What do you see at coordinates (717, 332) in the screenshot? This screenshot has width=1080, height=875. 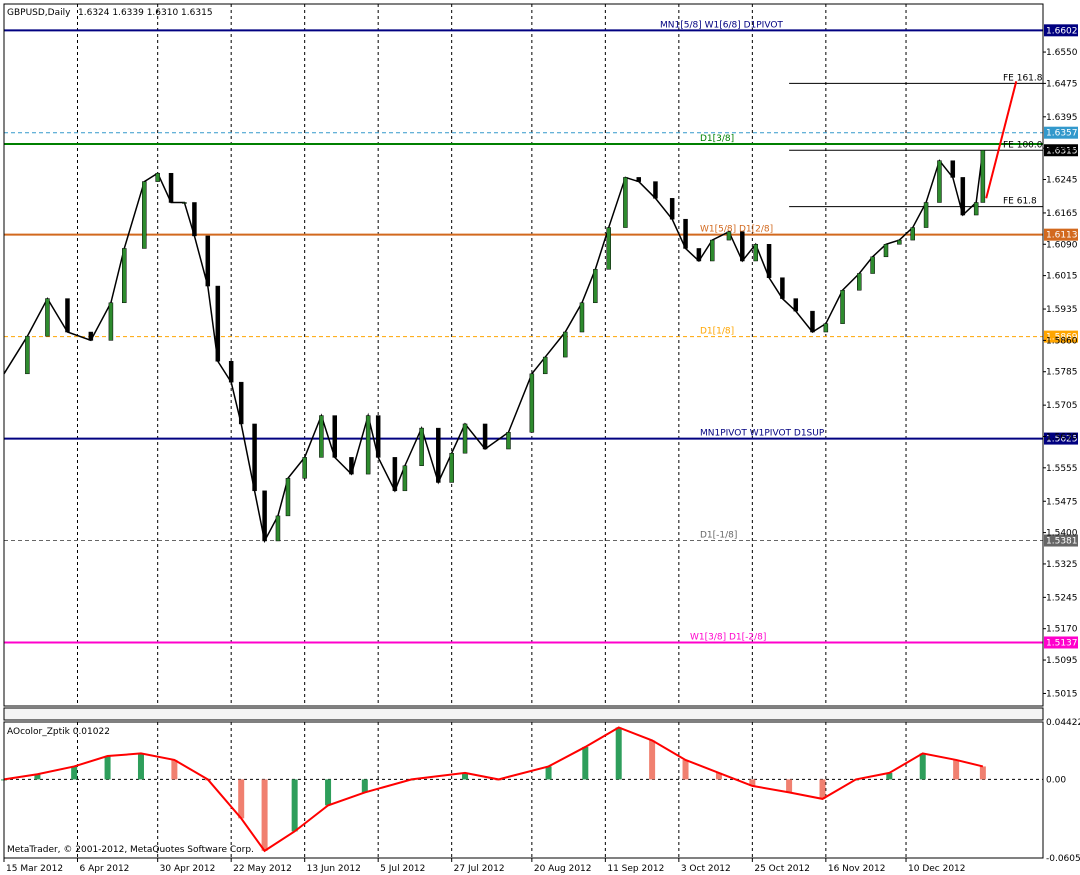 I see `level-label: D1[1/8]` at bounding box center [717, 332].